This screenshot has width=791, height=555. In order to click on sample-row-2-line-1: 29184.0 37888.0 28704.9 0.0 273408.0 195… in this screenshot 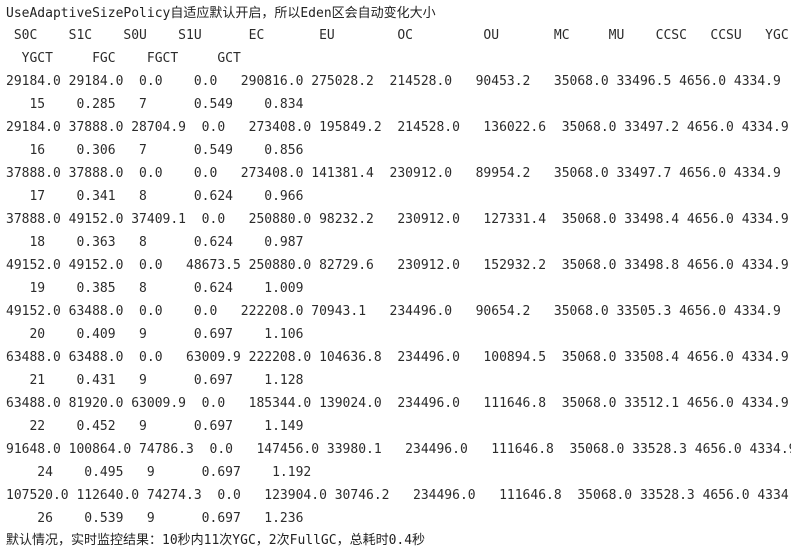, I will do `click(397, 127)`.